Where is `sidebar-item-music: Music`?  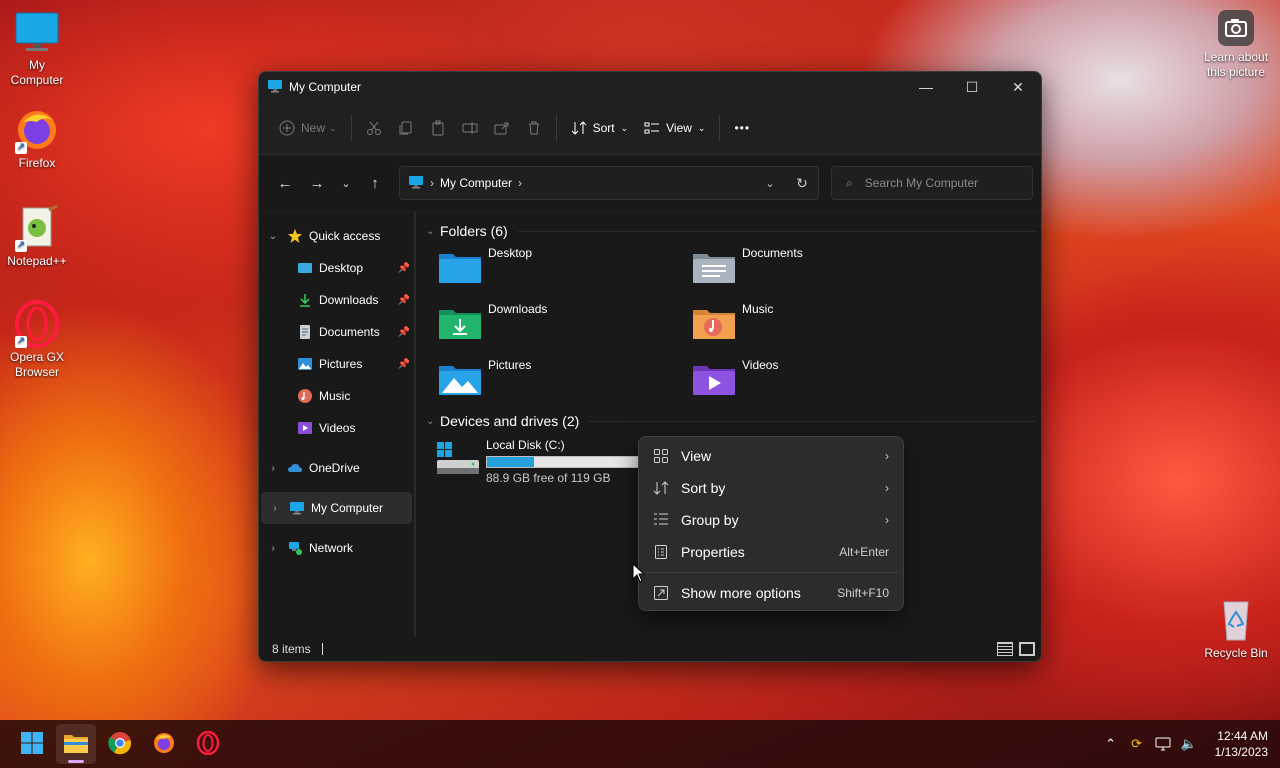 sidebar-item-music: Music is located at coordinates (336, 396).